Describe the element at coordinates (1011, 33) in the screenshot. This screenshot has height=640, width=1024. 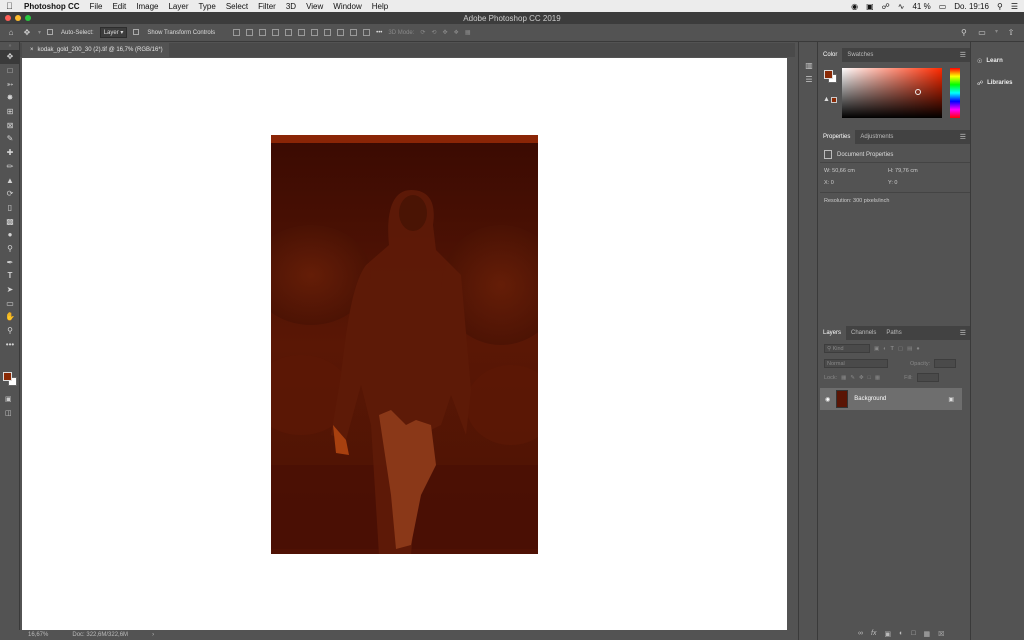
I see `share-icon: ⇧` at that location.